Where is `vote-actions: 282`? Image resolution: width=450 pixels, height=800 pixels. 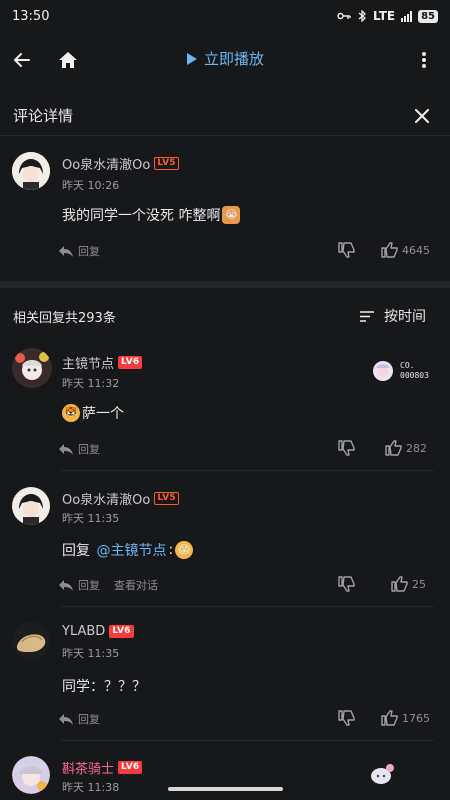
vote-actions: 282 is located at coordinates (382, 448).